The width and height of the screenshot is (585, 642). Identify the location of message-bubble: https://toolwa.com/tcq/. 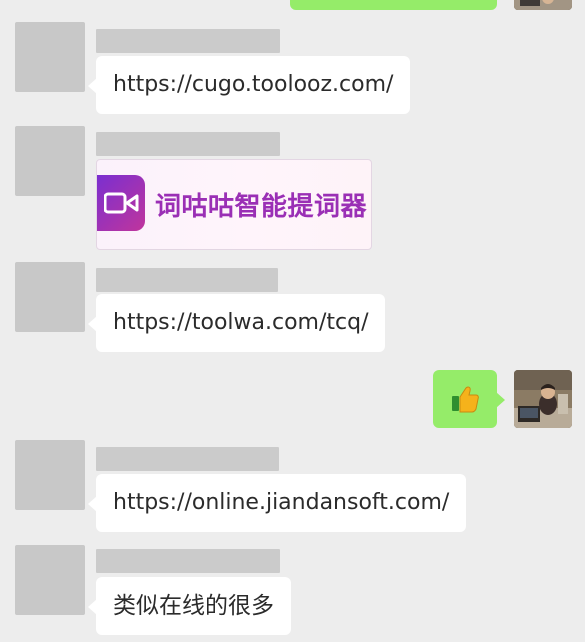
(236, 323).